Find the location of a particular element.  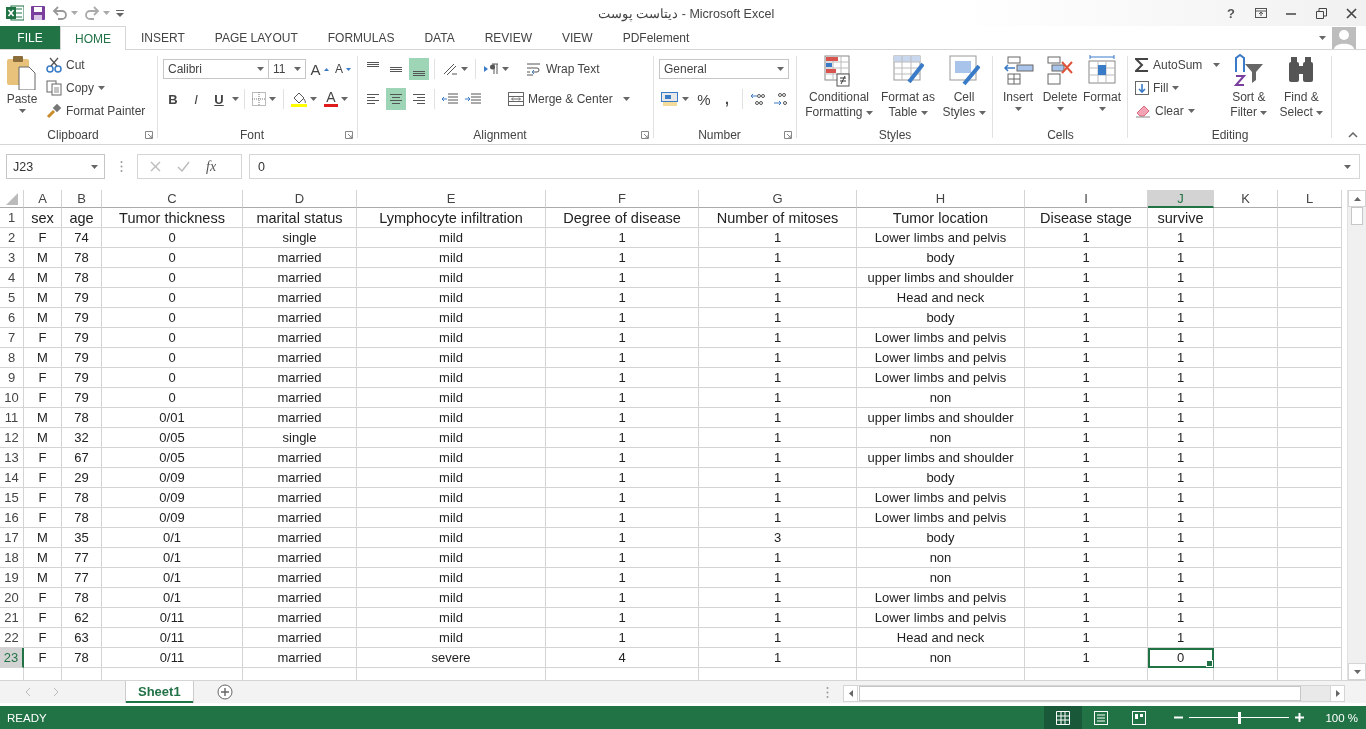

ribbon-tab: PDFelement is located at coordinates (656, 37).